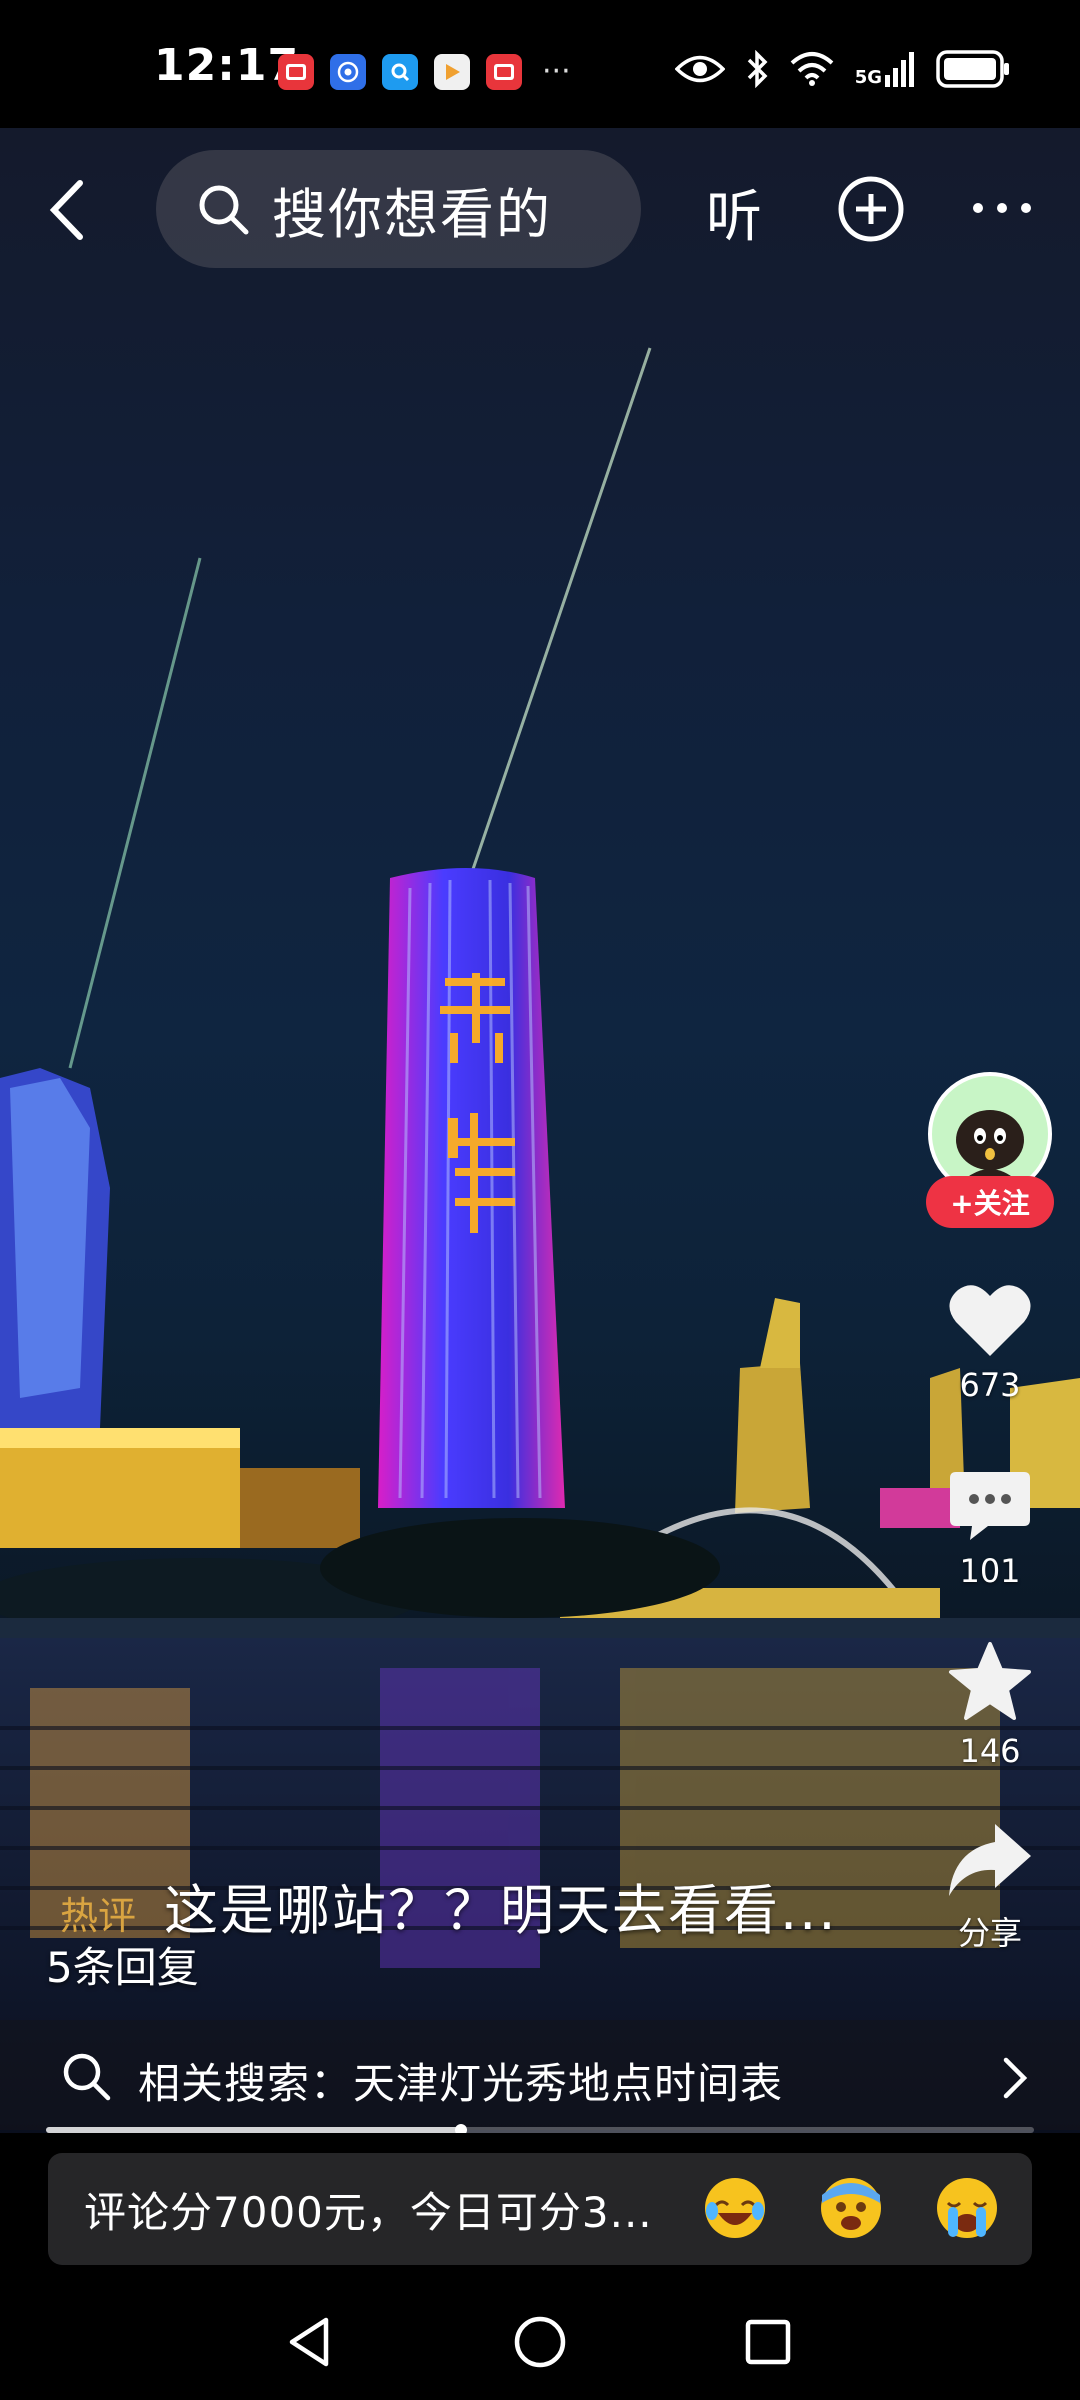 Image resolution: width=1080 pixels, height=2400 pixels. I want to click on system-navigation-bar, so click(540, 2340).